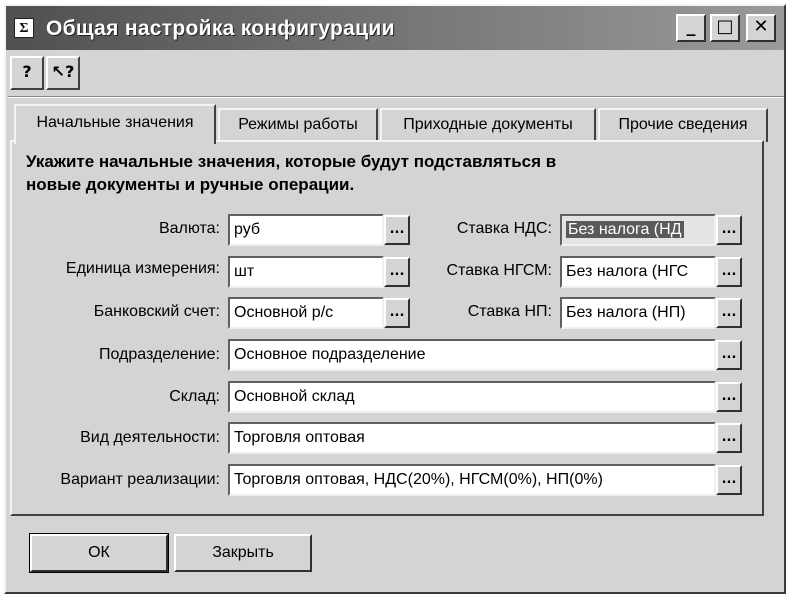 This screenshot has width=792, height=598. I want to click on tab-other-info: Прочие сведения, so click(683, 125).